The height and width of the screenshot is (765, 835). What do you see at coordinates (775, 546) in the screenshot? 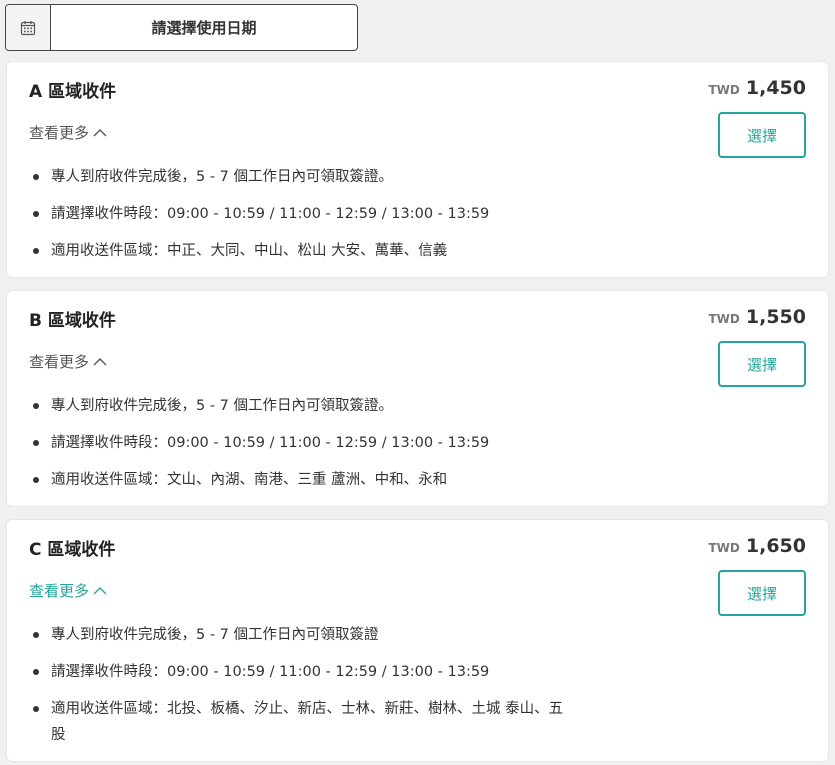
I see `price-amount: 1,650` at bounding box center [775, 546].